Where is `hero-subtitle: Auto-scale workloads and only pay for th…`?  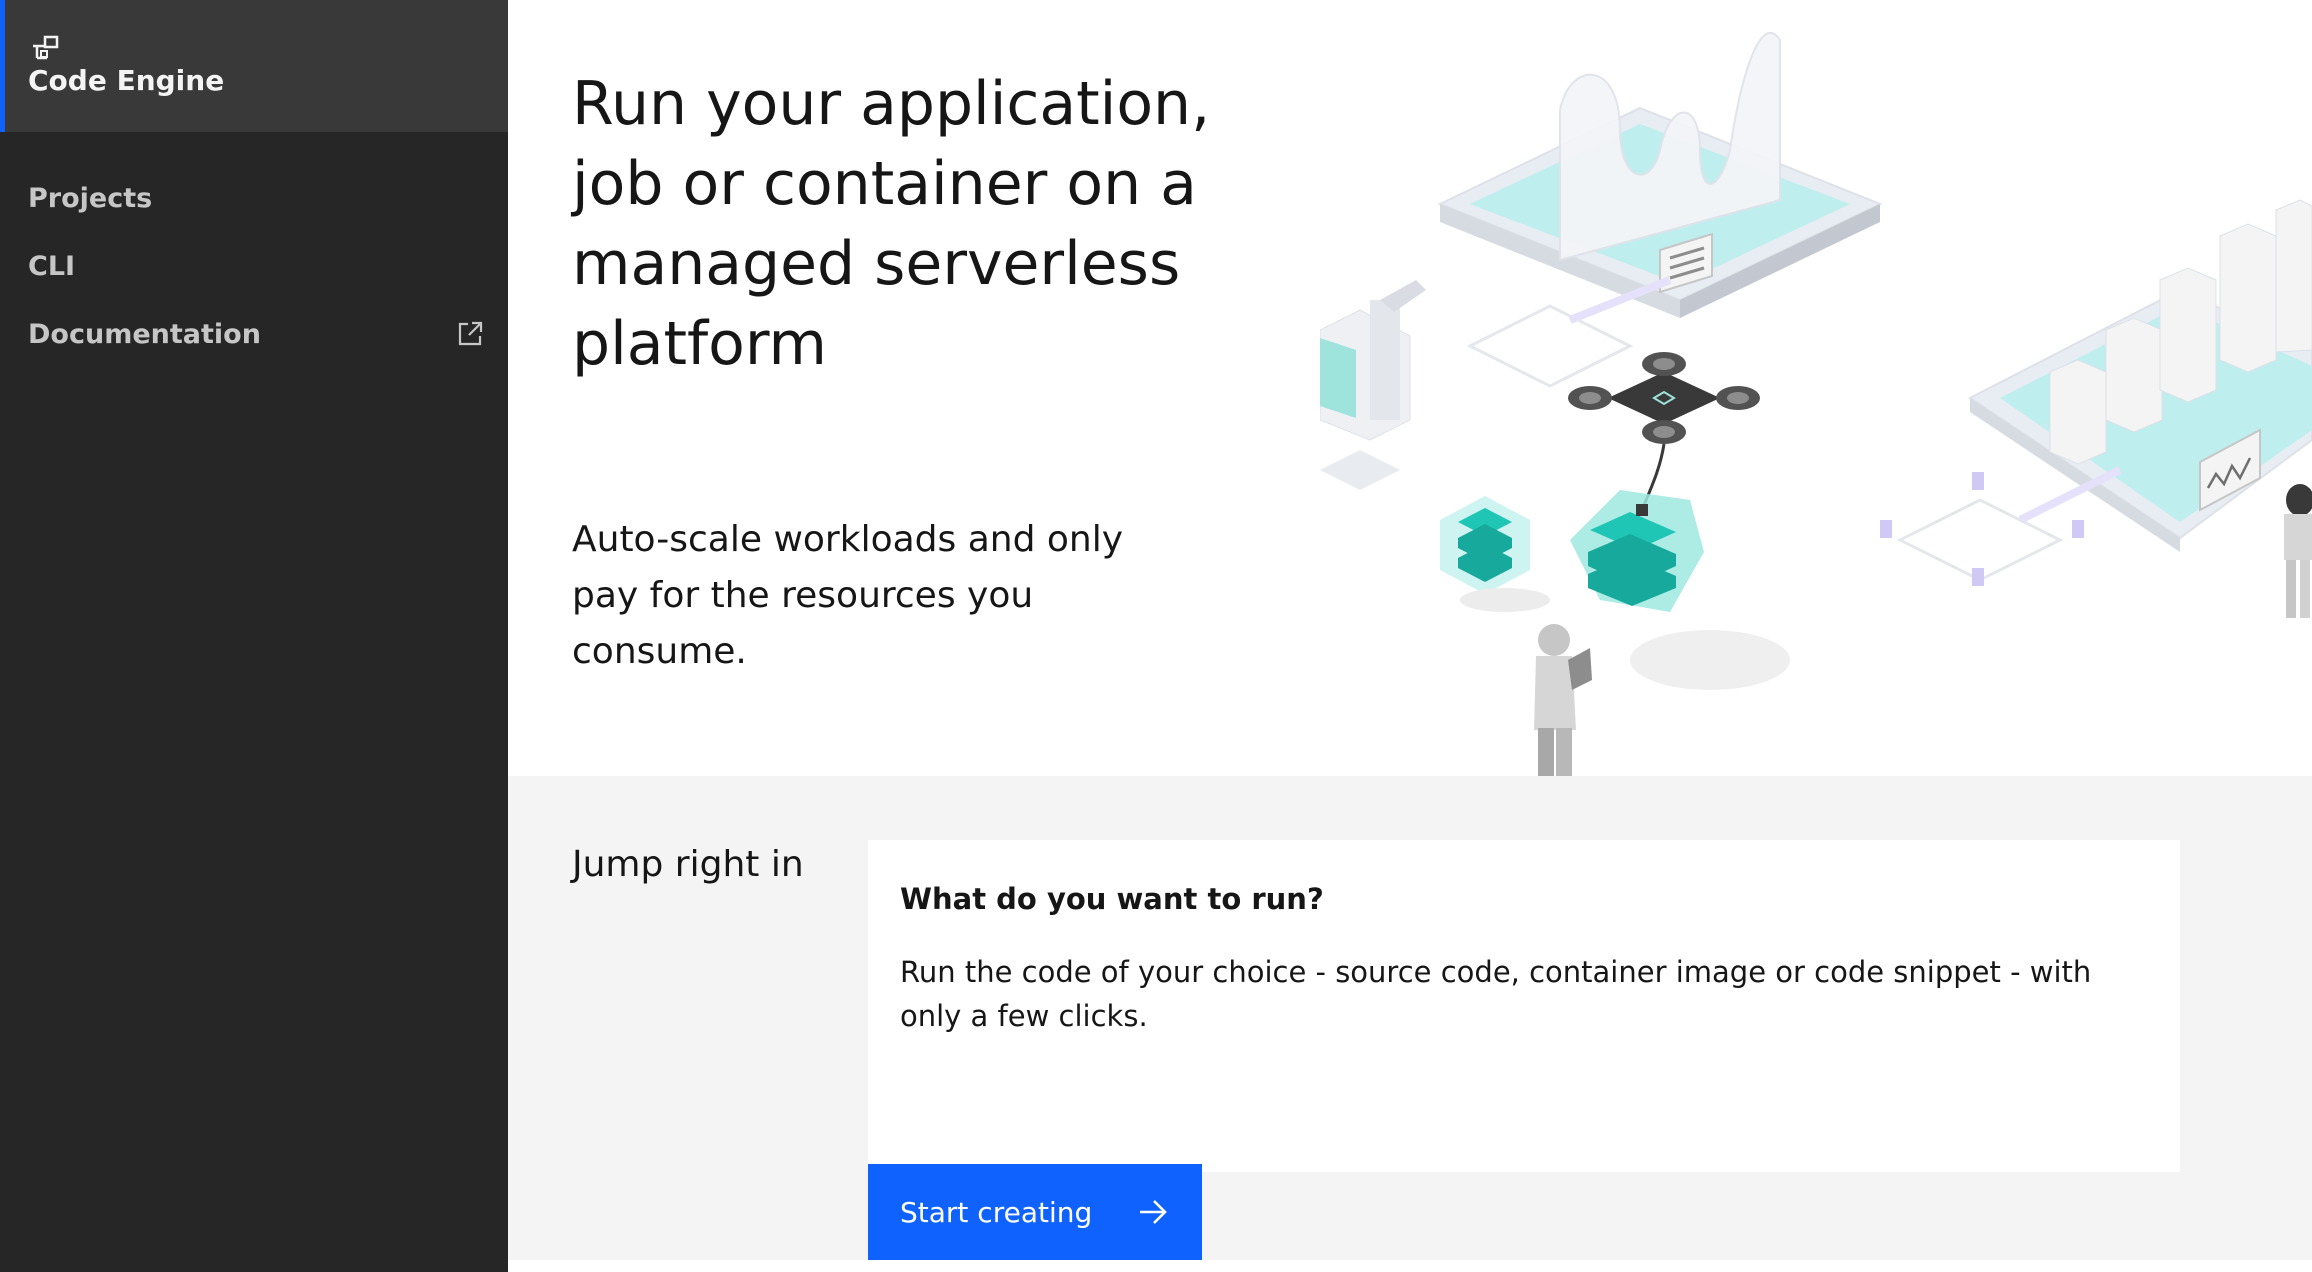
hero-subtitle: Auto-scale workloads and only pay for th… is located at coordinates (848, 595).